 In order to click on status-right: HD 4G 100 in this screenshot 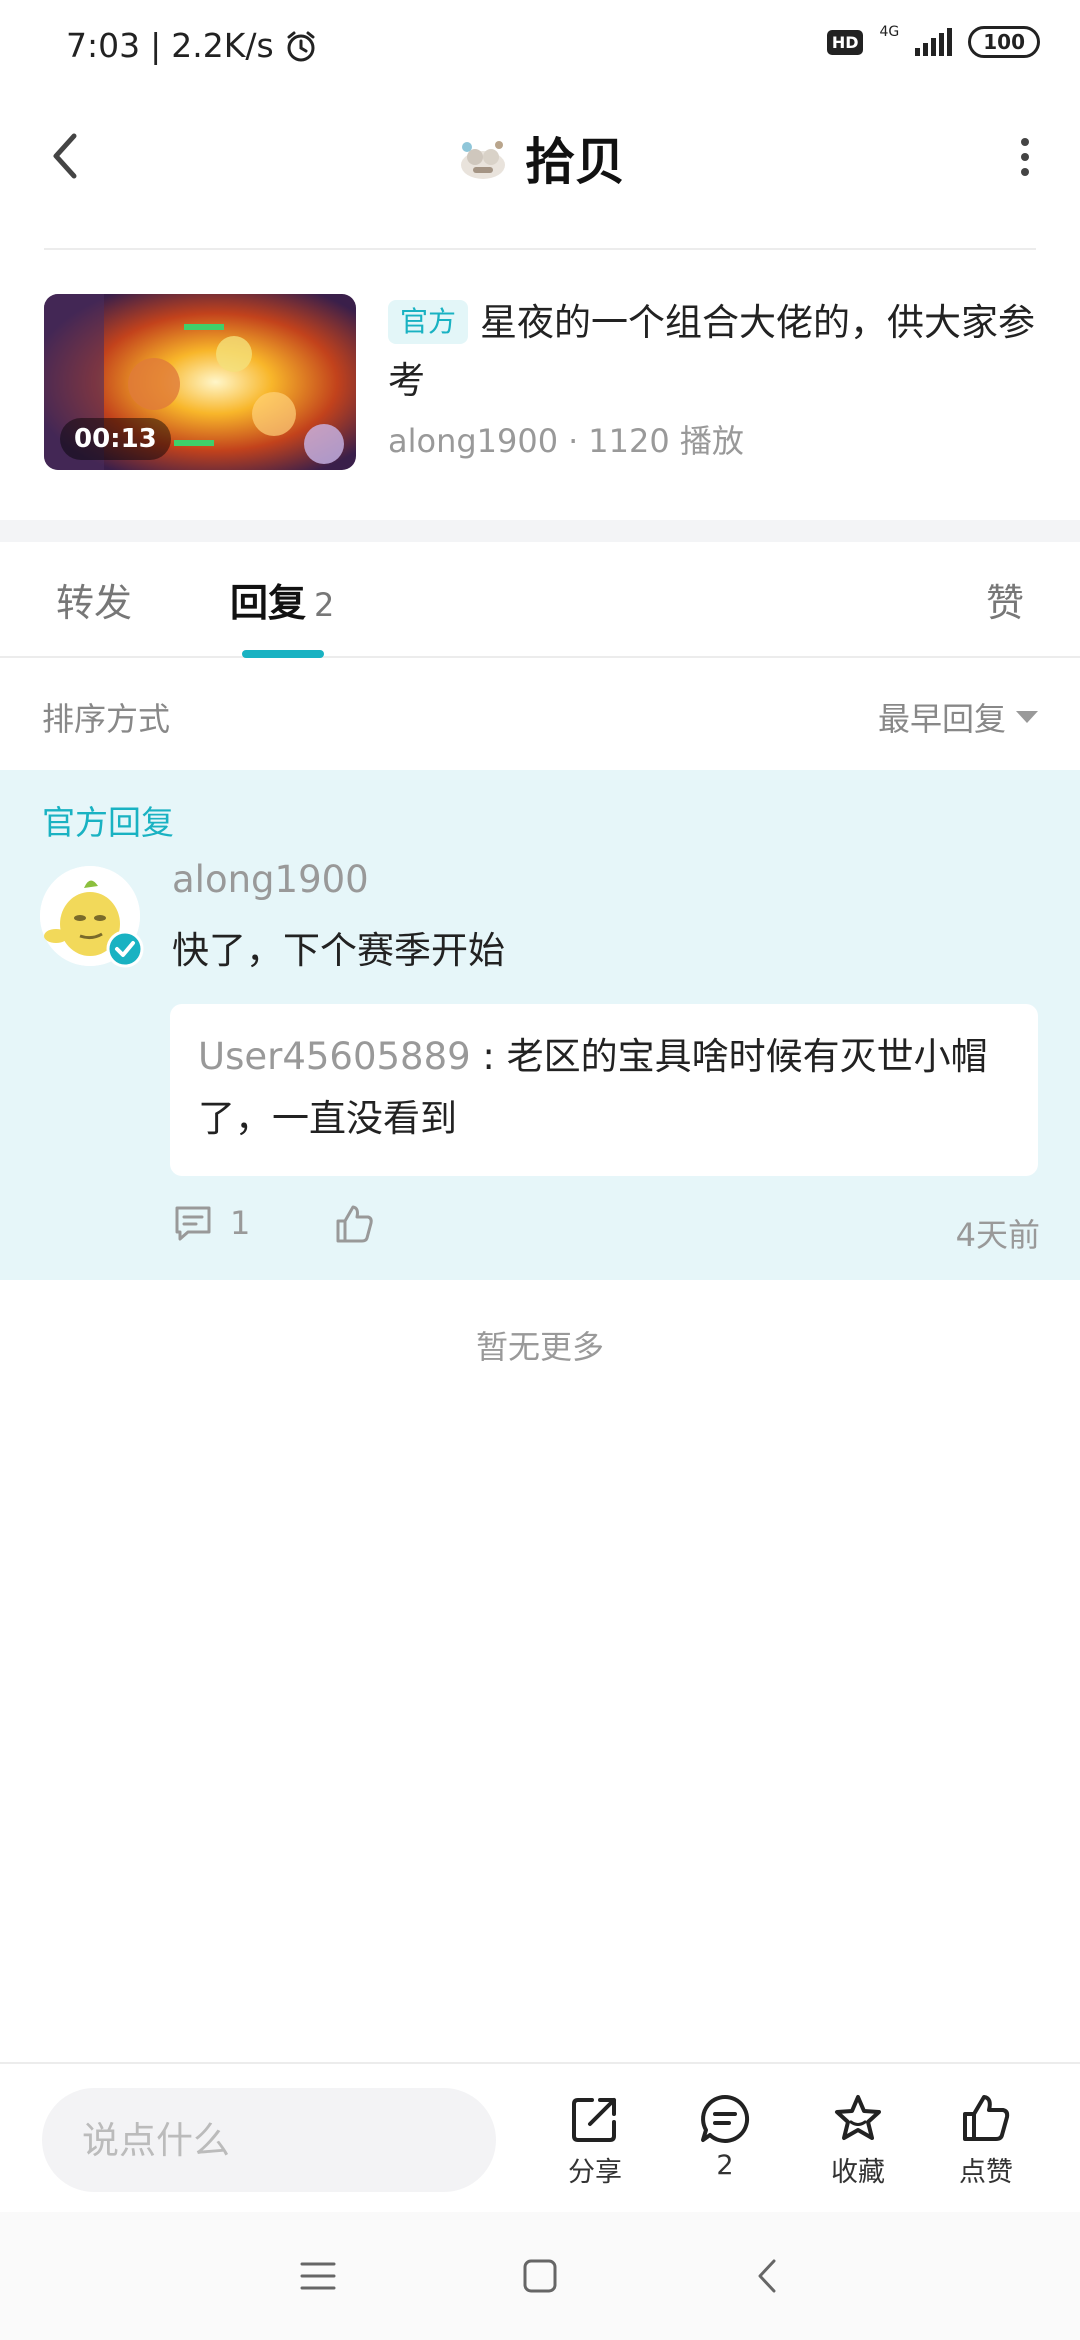, I will do `click(933, 41)`.